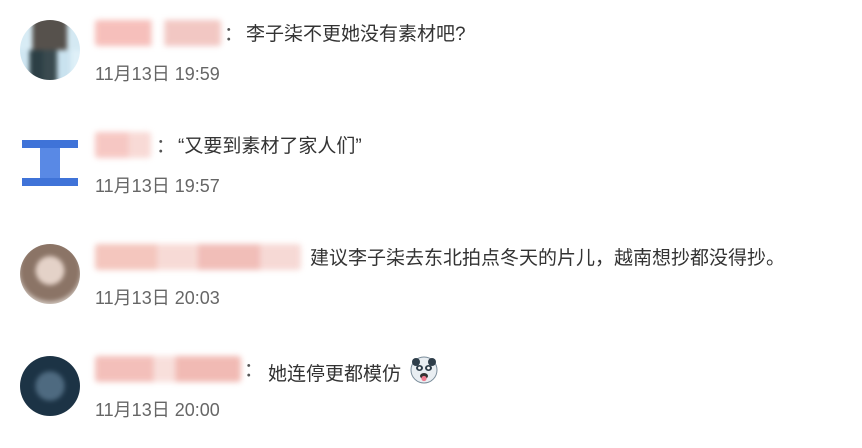  I want to click on comment-timestamp: 11月13日 20:03, so click(157, 298).